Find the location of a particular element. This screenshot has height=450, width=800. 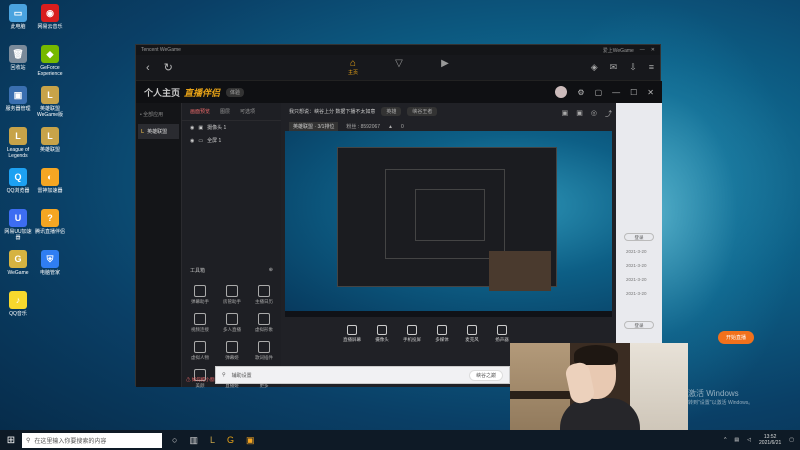

desktop-icon: L 英雄联盟 WeGame版 is located at coordinates (50, 102).